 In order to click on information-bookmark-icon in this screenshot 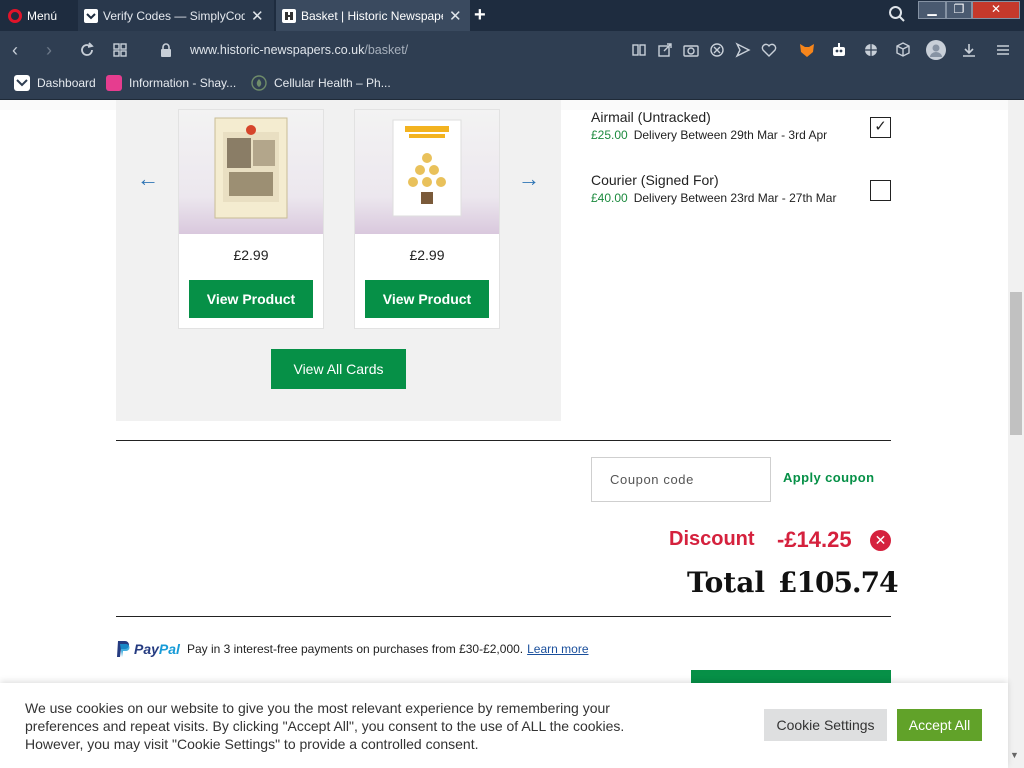, I will do `click(114, 83)`.